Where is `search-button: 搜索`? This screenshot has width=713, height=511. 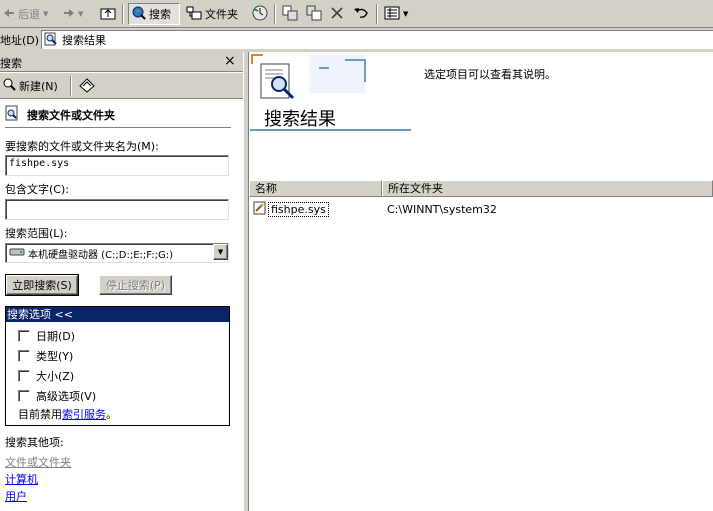 search-button: 搜索 is located at coordinates (154, 14).